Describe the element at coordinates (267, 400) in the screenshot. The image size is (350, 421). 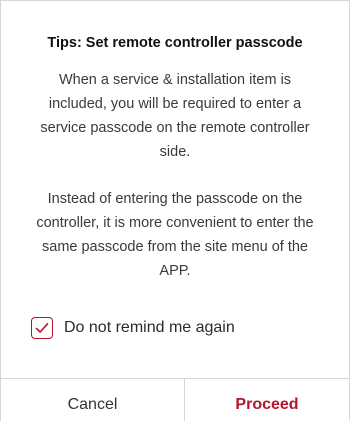
I see `proceed-button: Proceed` at that location.